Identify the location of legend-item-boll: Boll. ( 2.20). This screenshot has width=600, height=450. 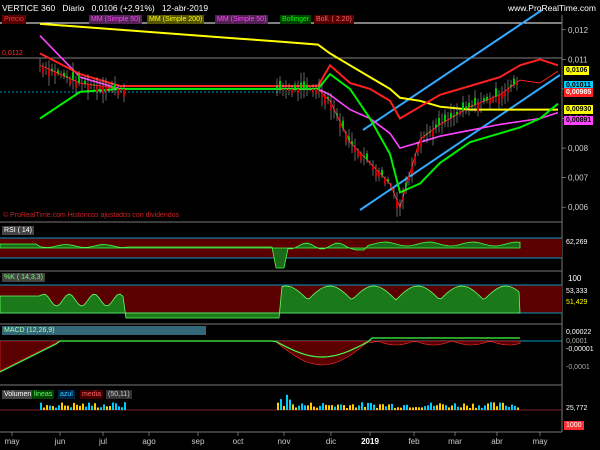
(334, 19).